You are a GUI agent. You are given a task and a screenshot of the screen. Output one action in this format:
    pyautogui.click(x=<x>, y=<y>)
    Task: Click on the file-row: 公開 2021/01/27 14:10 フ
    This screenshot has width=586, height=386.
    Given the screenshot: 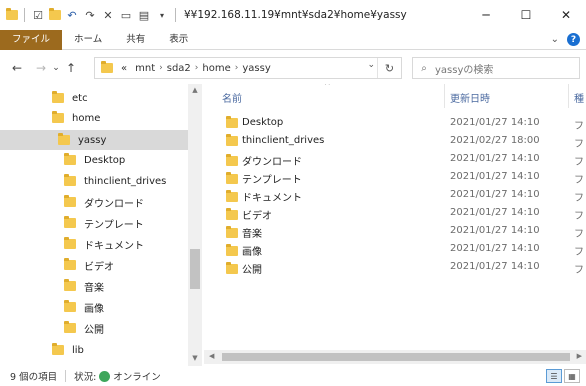 What is the action you would take?
    pyautogui.click(x=397, y=267)
    